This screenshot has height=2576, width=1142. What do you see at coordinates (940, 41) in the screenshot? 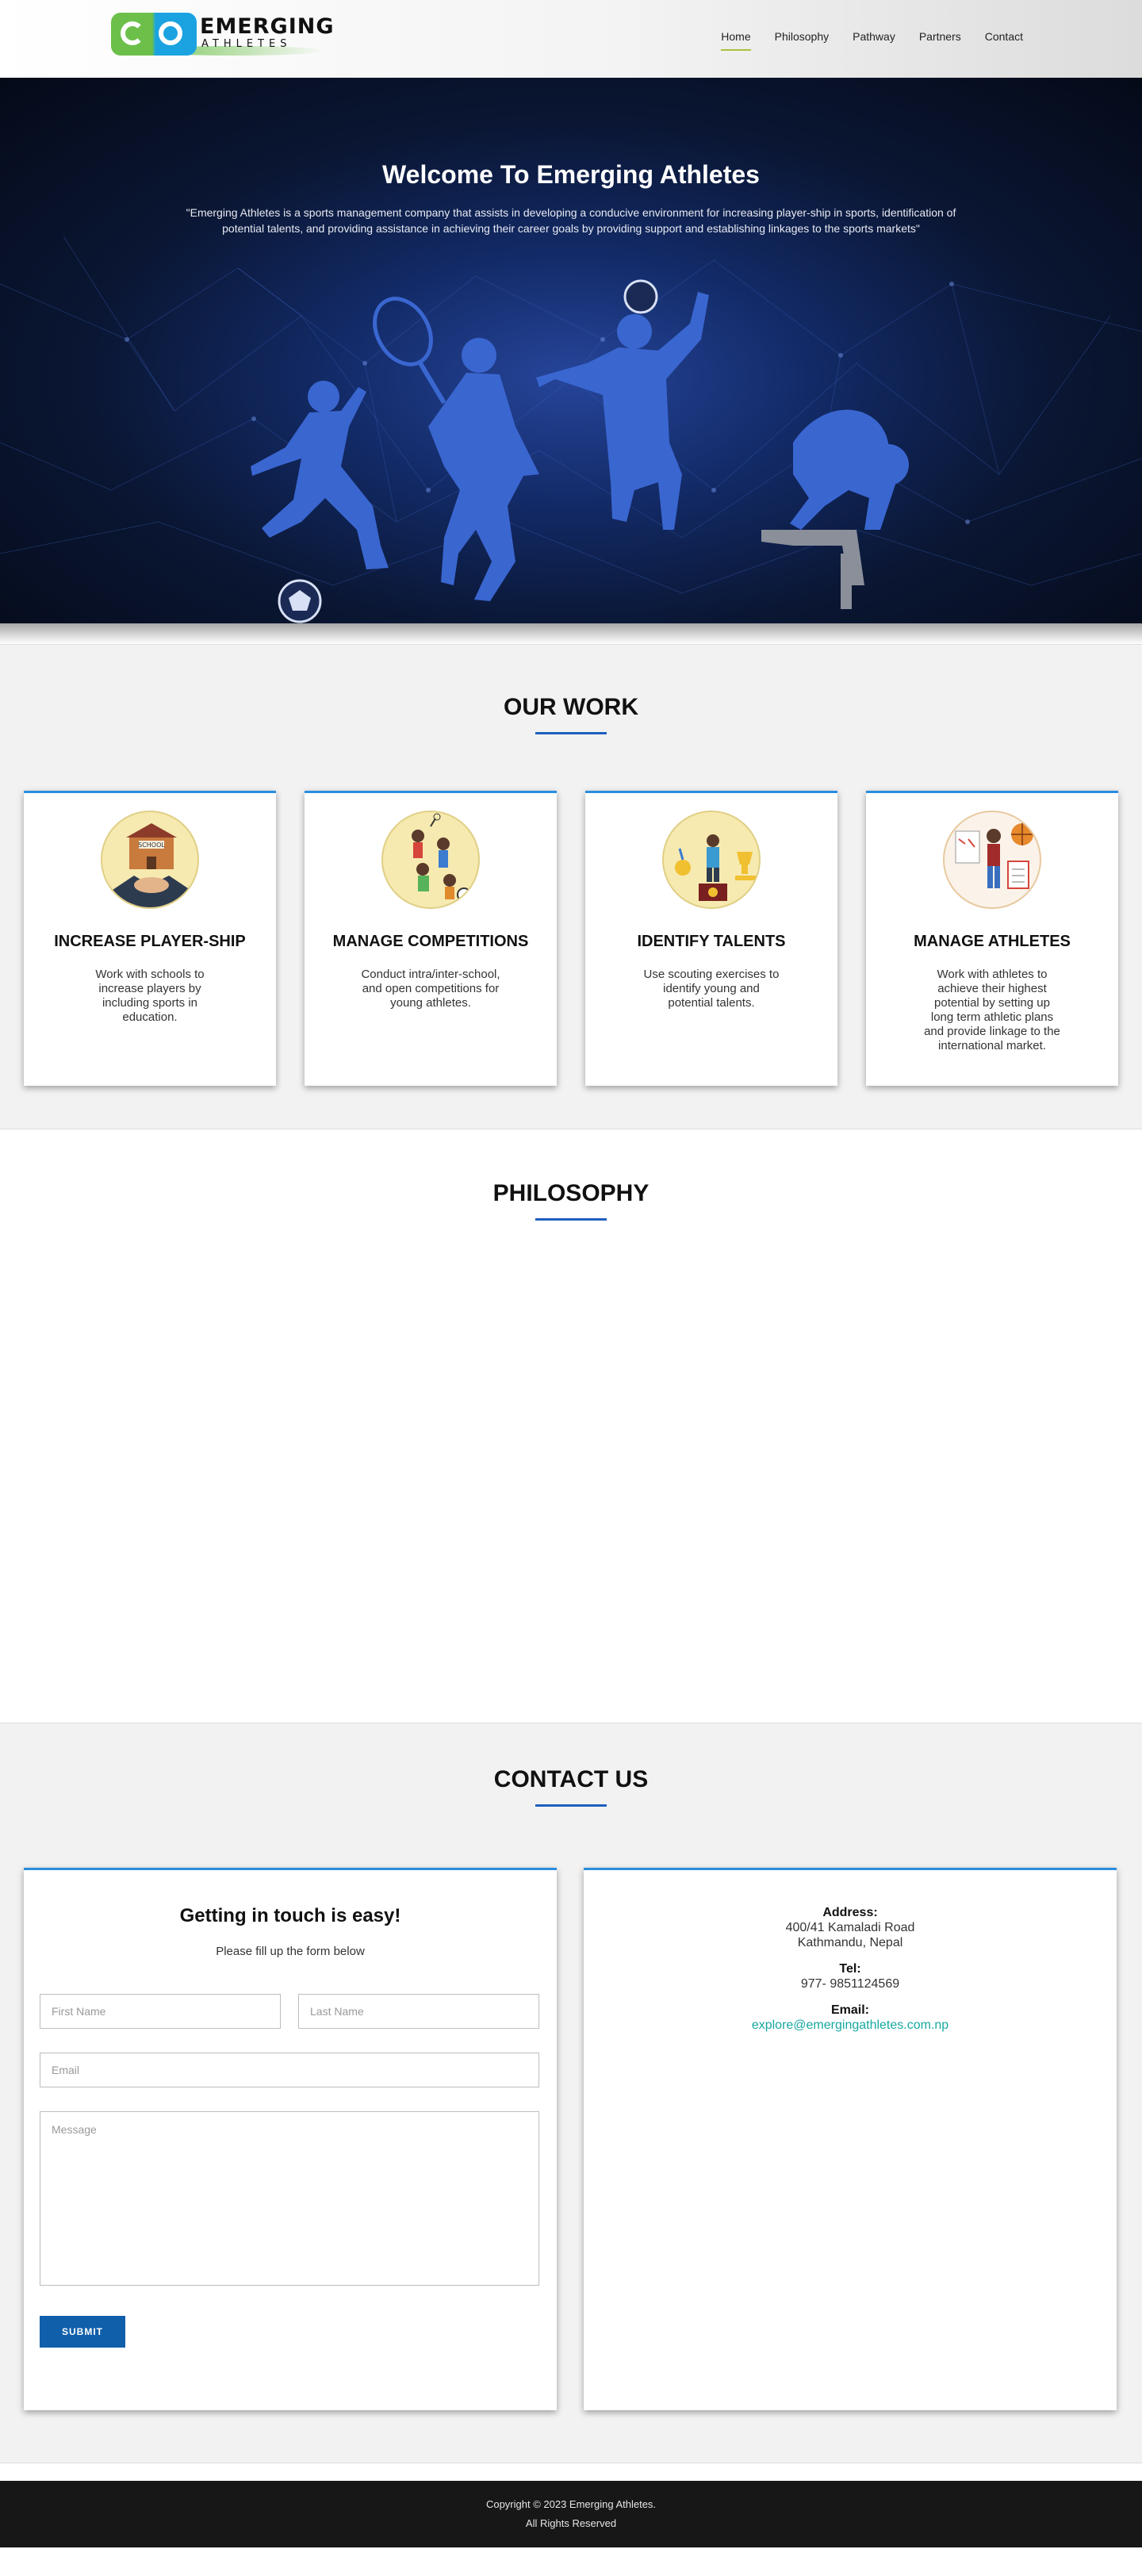
I see `nav-link-partners: Partners` at bounding box center [940, 41].